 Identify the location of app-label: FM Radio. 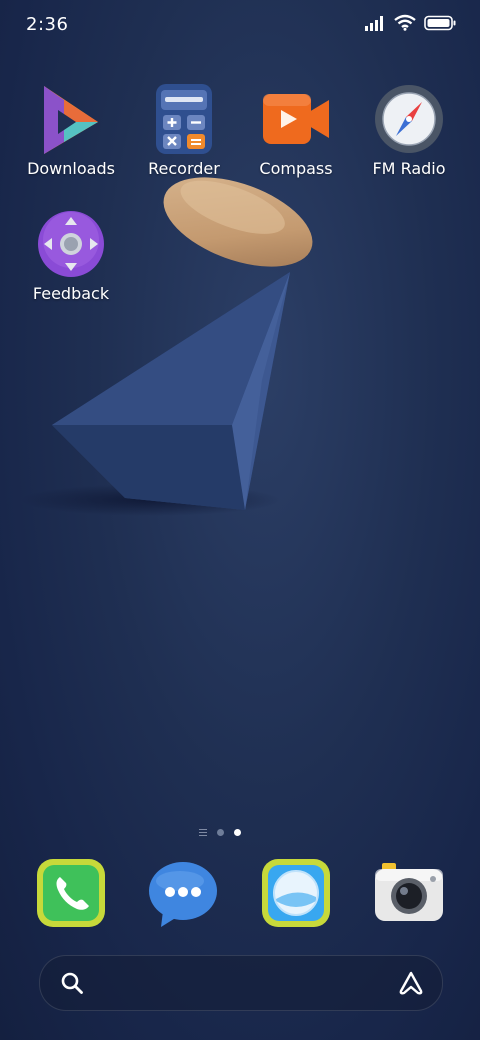
(409, 168).